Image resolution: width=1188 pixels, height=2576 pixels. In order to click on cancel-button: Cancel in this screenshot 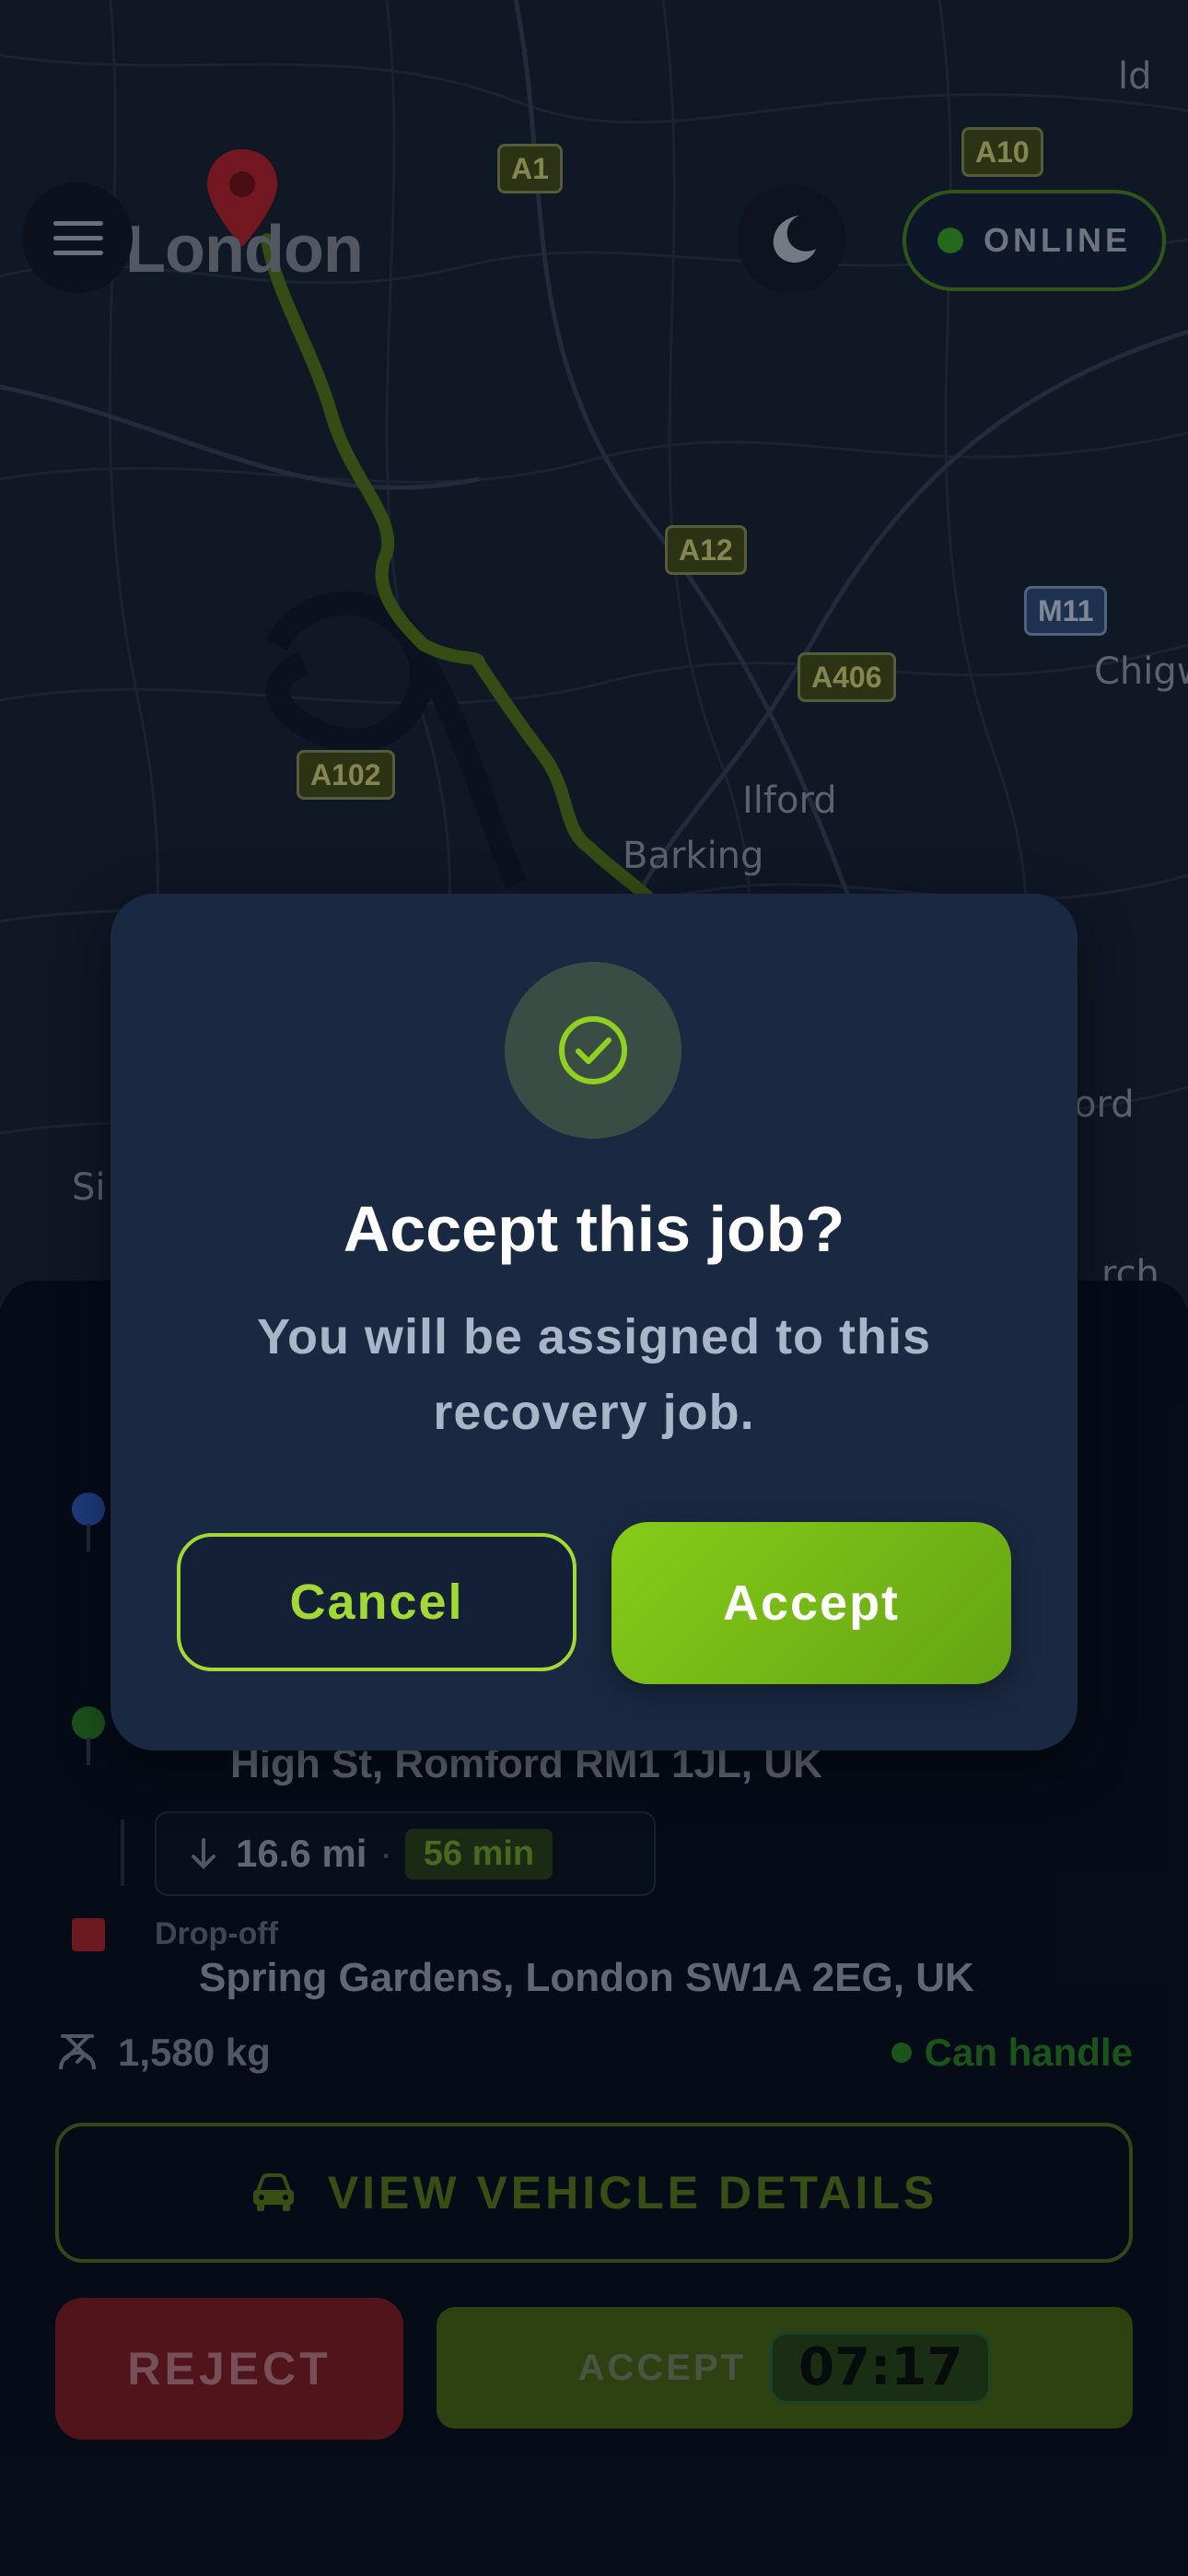, I will do `click(377, 1602)`.